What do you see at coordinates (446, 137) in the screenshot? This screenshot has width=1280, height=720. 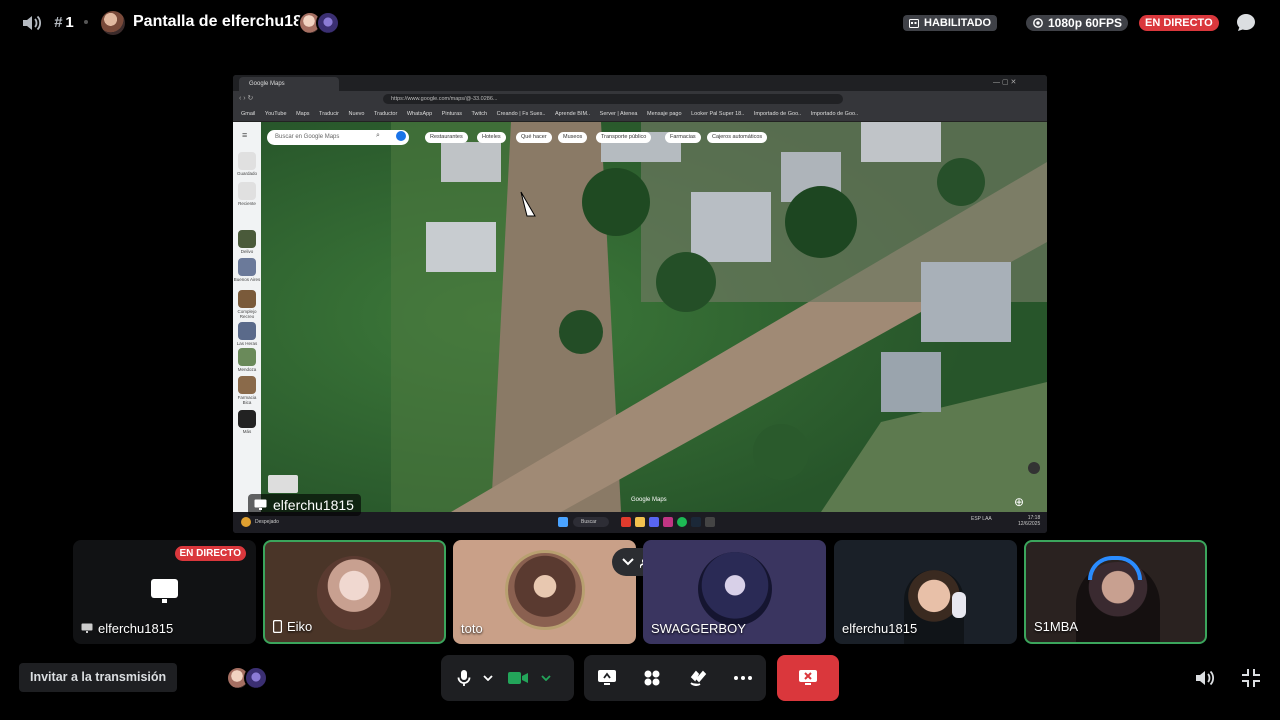 I see `maps-chip: Restaurantes` at bounding box center [446, 137].